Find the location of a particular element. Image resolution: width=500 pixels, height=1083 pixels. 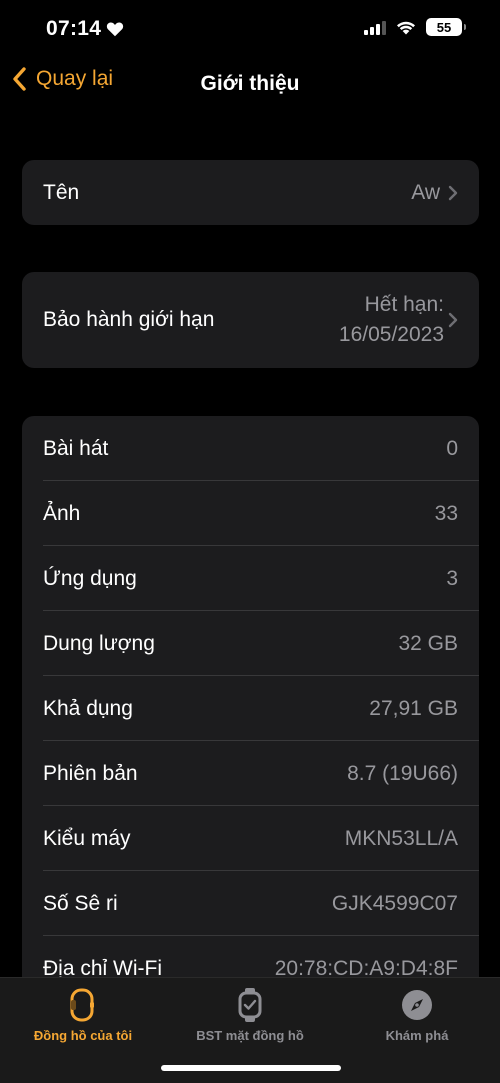

warranty-value: Hết hạn: 16/05/2023 is located at coordinates (391, 320).